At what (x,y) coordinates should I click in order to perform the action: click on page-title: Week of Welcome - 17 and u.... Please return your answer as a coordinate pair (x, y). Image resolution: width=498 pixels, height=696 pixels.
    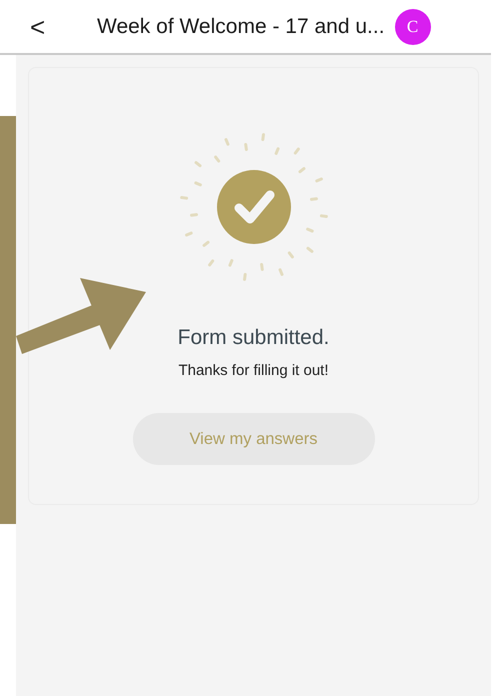
    Looking at the image, I should click on (241, 26).